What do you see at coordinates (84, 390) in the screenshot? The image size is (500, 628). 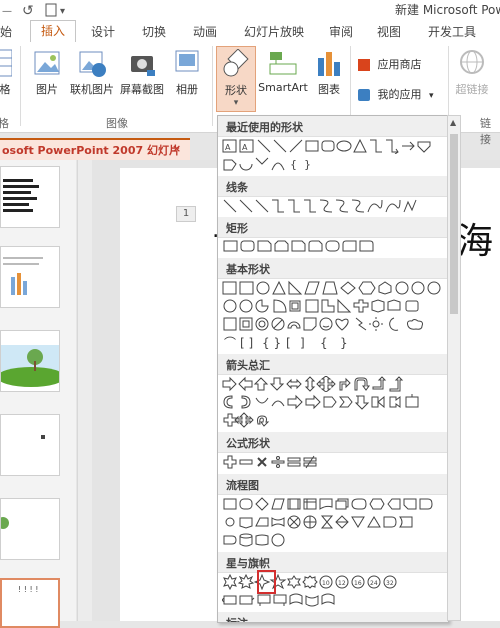 I see `thumbnail-scrollbar` at bounding box center [84, 390].